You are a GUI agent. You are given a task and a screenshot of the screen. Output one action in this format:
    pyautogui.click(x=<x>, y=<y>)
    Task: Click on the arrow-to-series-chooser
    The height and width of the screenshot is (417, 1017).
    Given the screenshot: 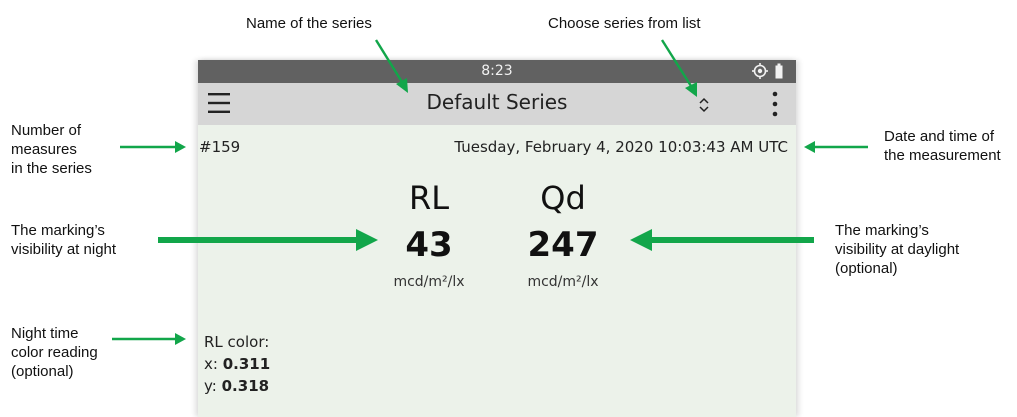 What is the action you would take?
    pyautogui.click(x=678, y=68)
    